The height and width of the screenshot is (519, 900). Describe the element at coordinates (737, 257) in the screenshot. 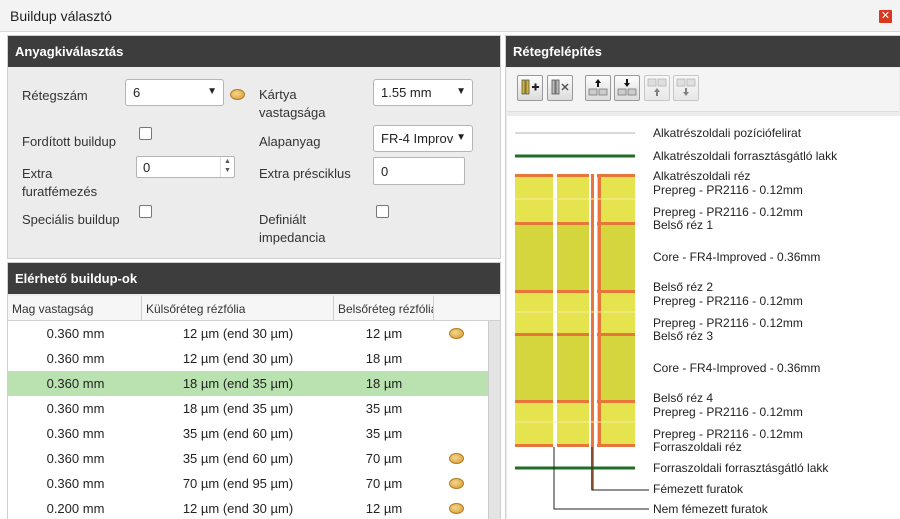

I see `layer-label-core1: Core - FR4-Improved - 0.36mm` at that location.